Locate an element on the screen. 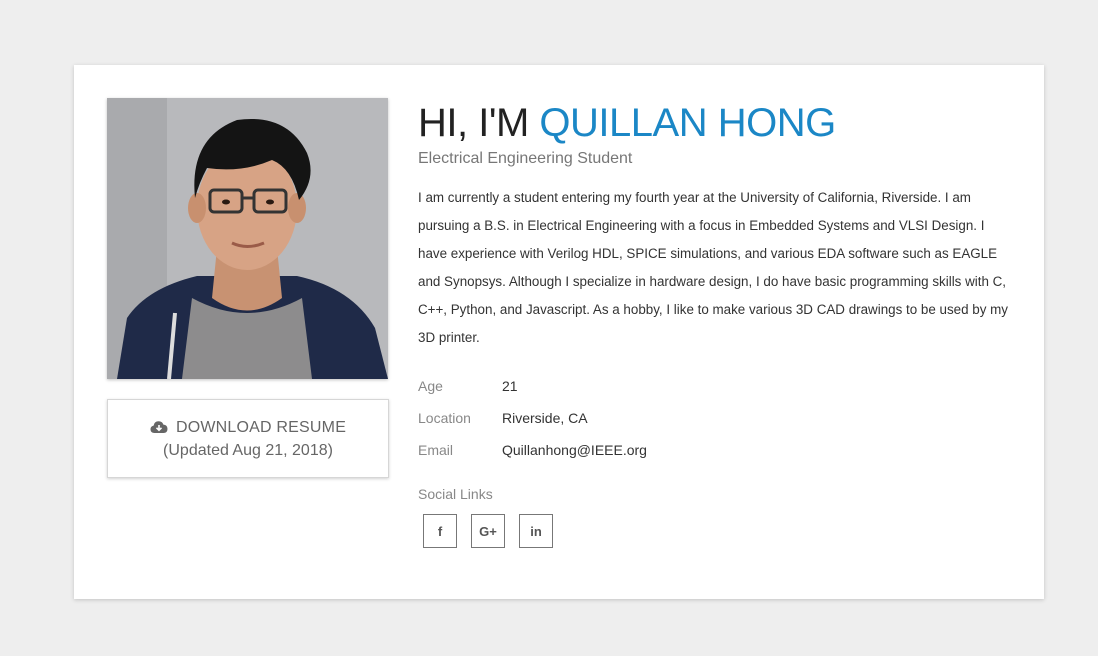 Image resolution: width=1098 pixels, height=656 pixels. linkedin-icon: in is located at coordinates (536, 531).